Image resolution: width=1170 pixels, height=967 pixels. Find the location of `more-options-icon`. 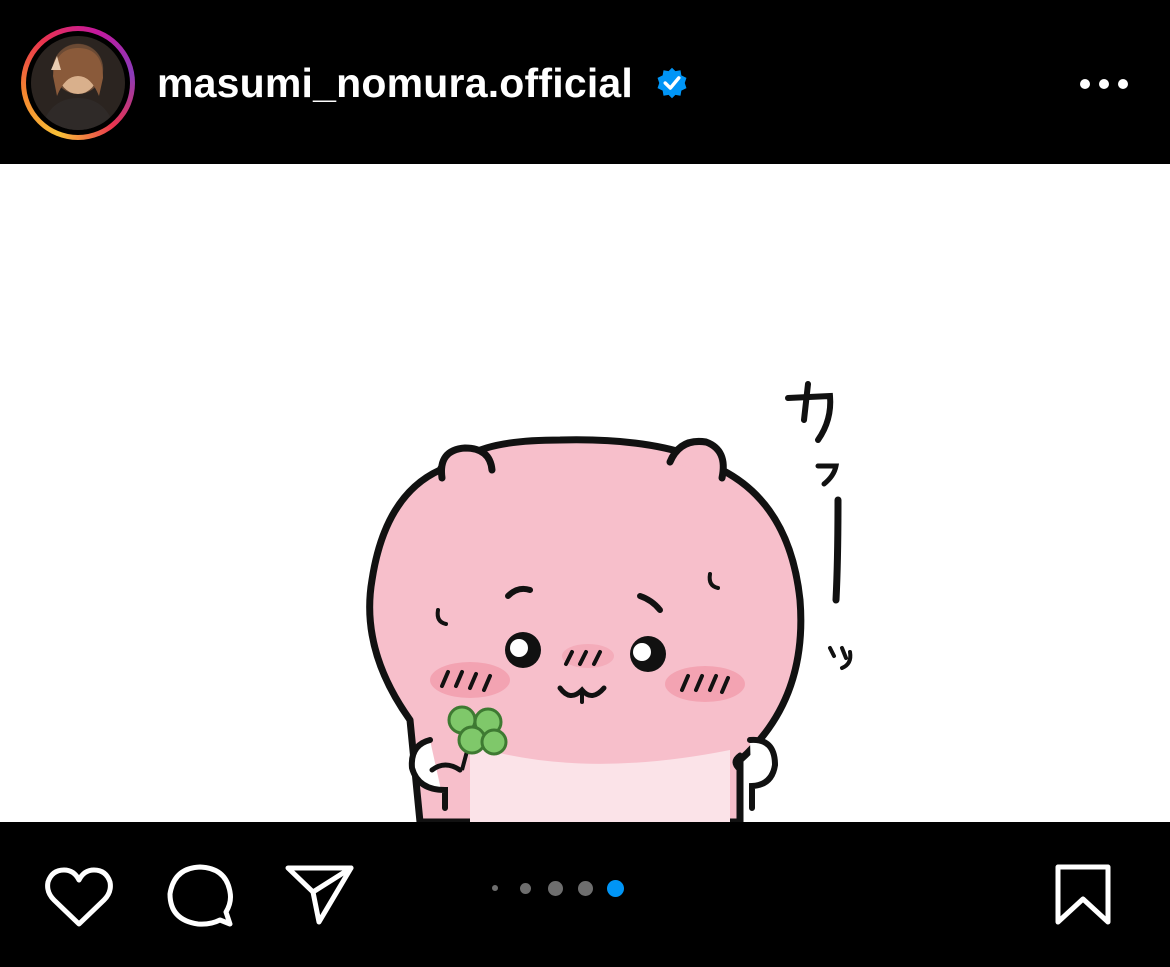

more-options-icon is located at coordinates (1104, 84).